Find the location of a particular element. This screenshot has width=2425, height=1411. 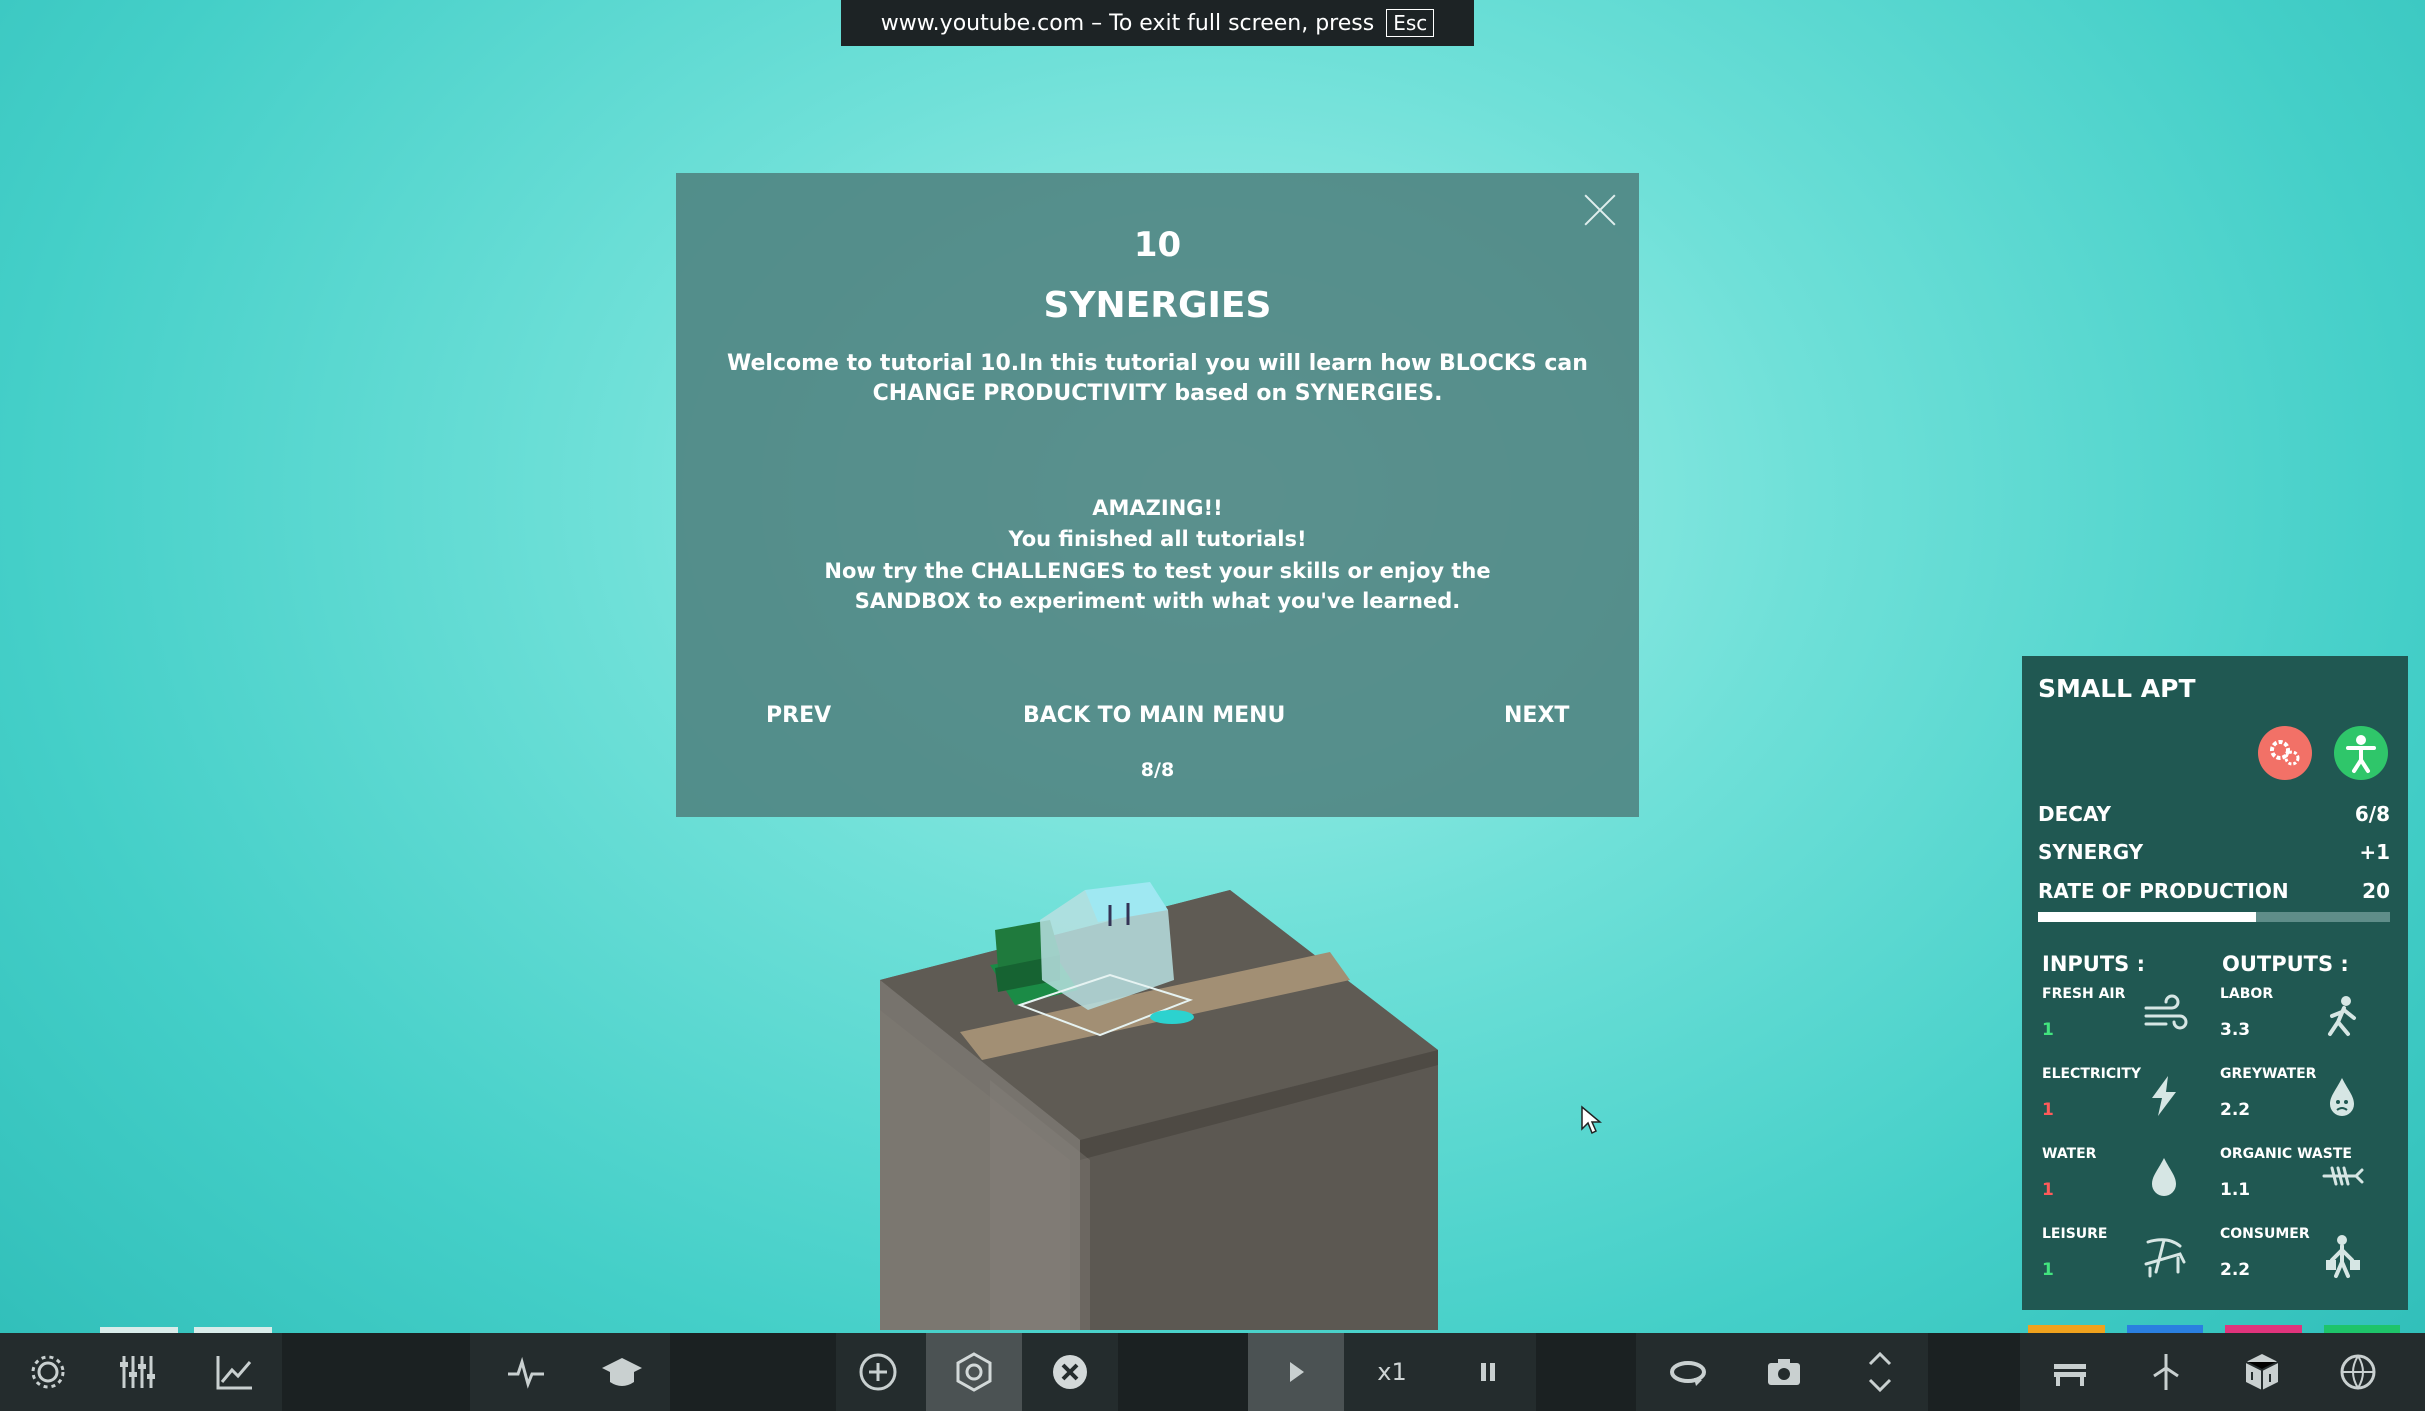

output-greywater: GREYWATER 2.2 is located at coordinates (2295, 1101).